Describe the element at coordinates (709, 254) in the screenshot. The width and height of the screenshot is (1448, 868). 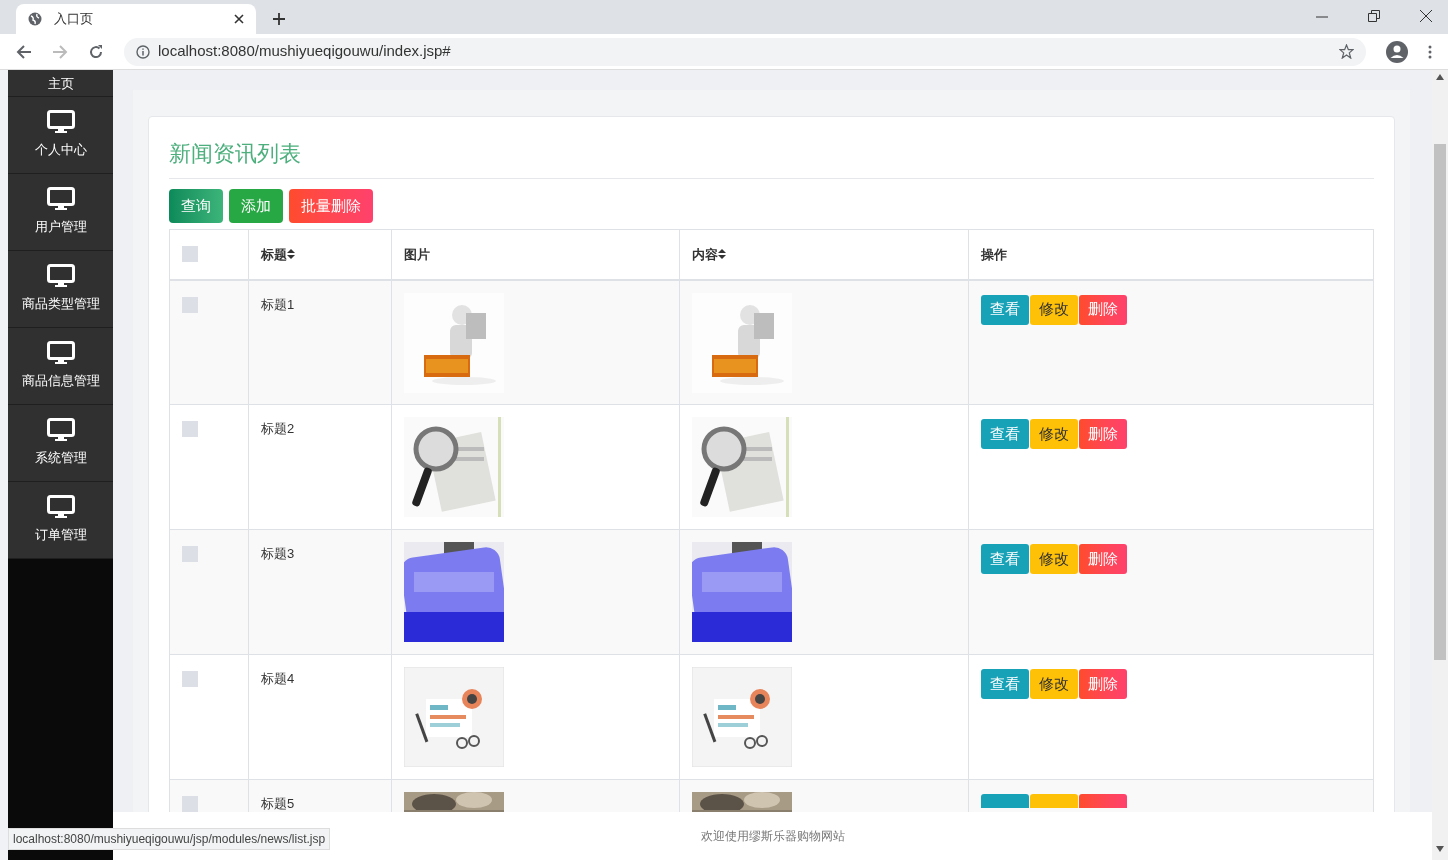
I see `column-header: 内容` at that location.